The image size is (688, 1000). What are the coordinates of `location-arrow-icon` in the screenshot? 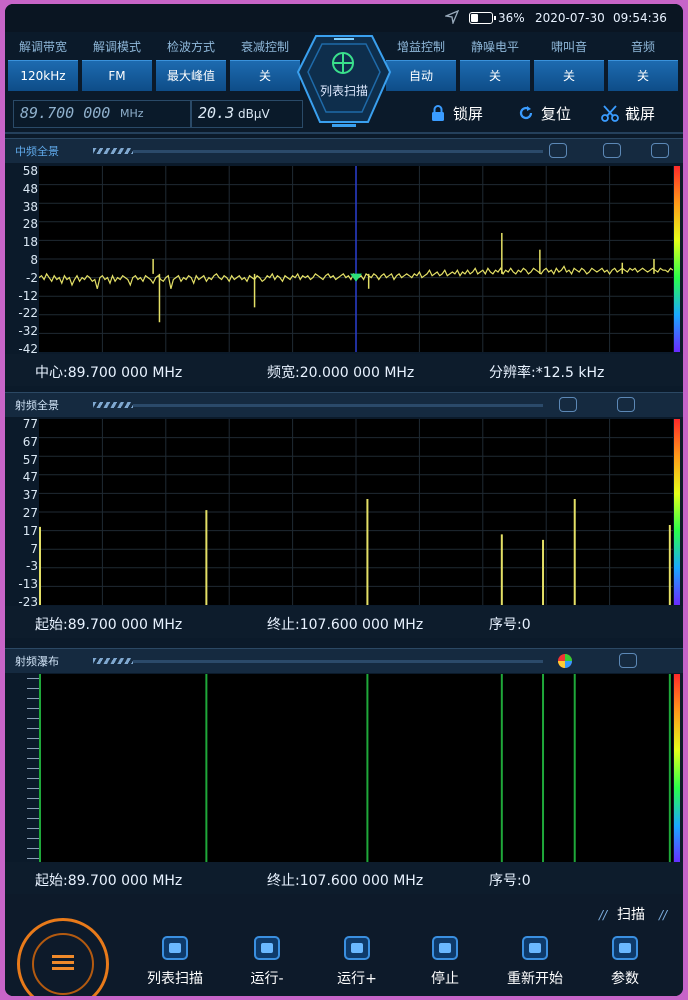 It's located at (452, 17).